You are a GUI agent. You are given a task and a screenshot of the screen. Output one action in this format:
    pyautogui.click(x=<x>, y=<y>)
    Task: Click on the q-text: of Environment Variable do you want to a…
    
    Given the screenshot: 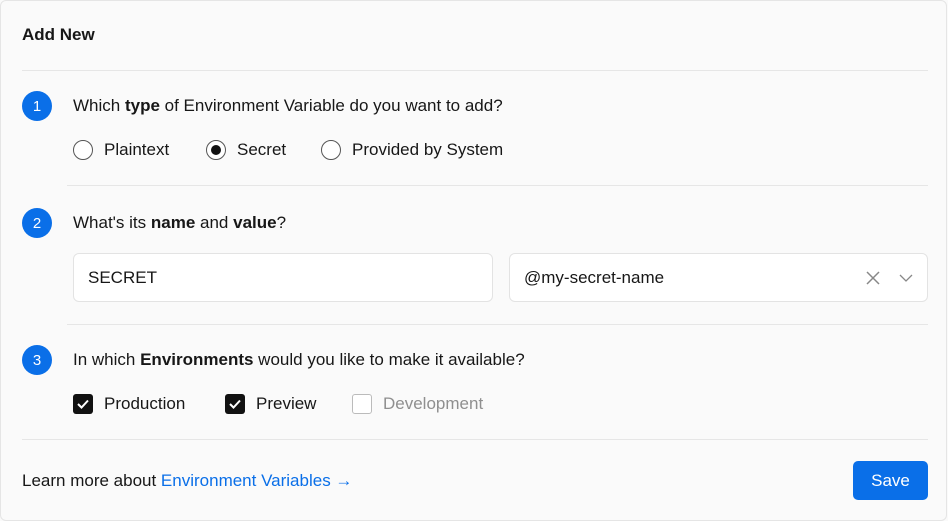 What is the action you would take?
    pyautogui.click(x=331, y=105)
    